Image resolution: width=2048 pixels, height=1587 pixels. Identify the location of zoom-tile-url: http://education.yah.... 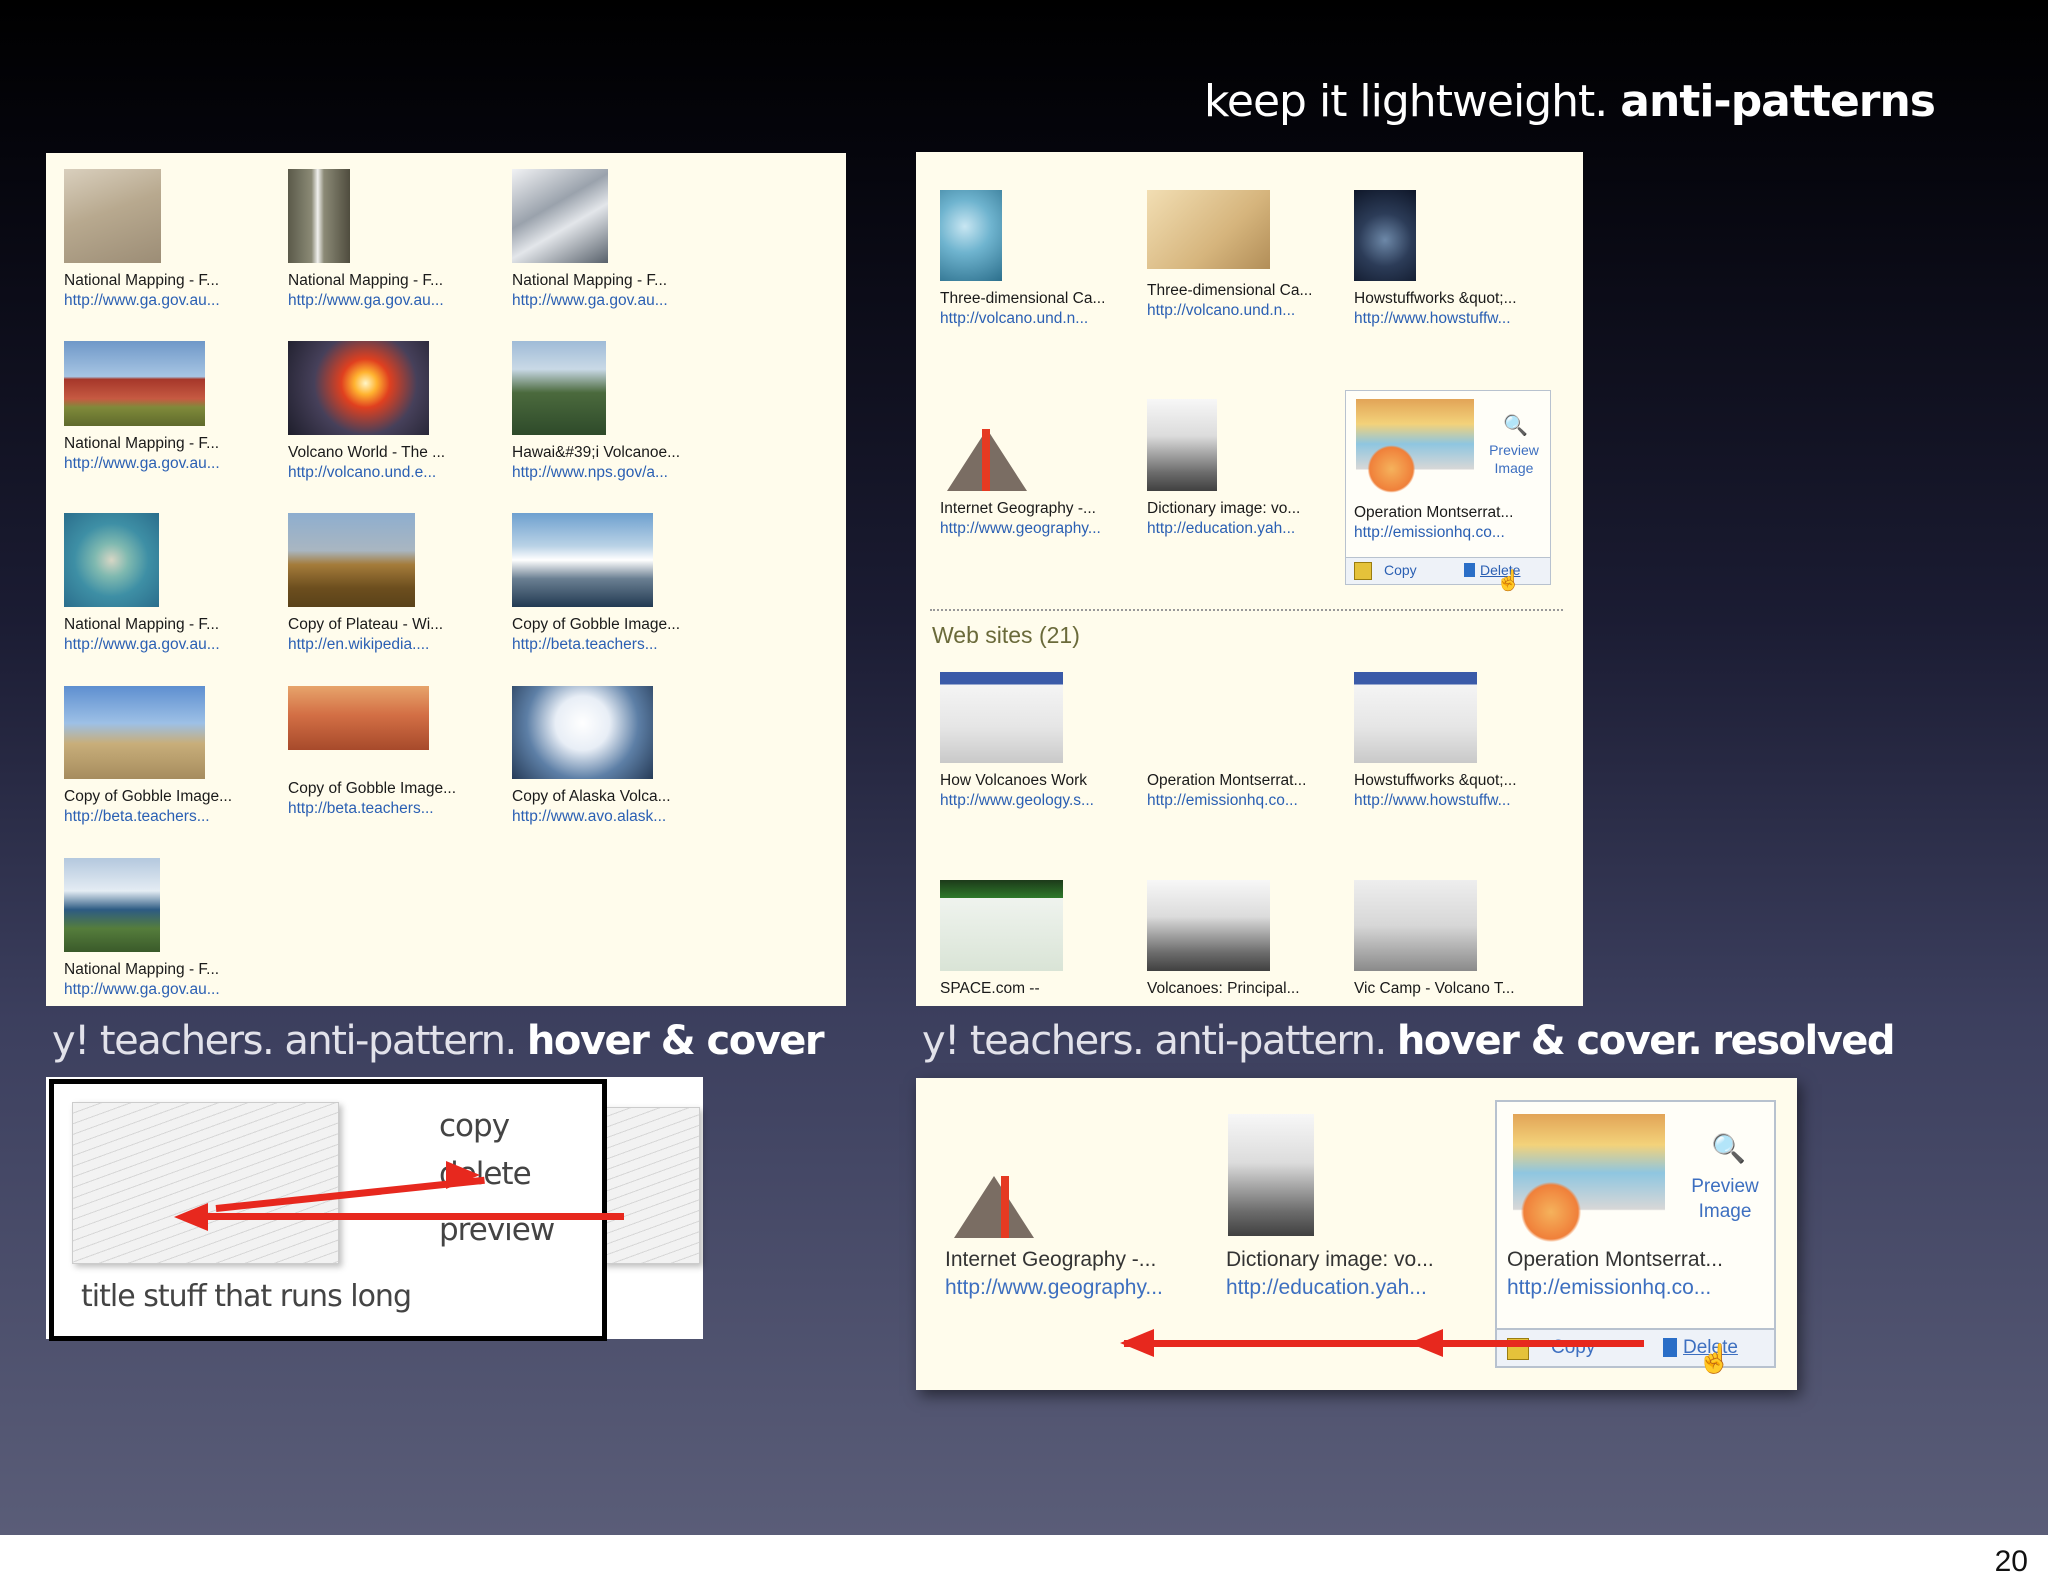
(1326, 1288).